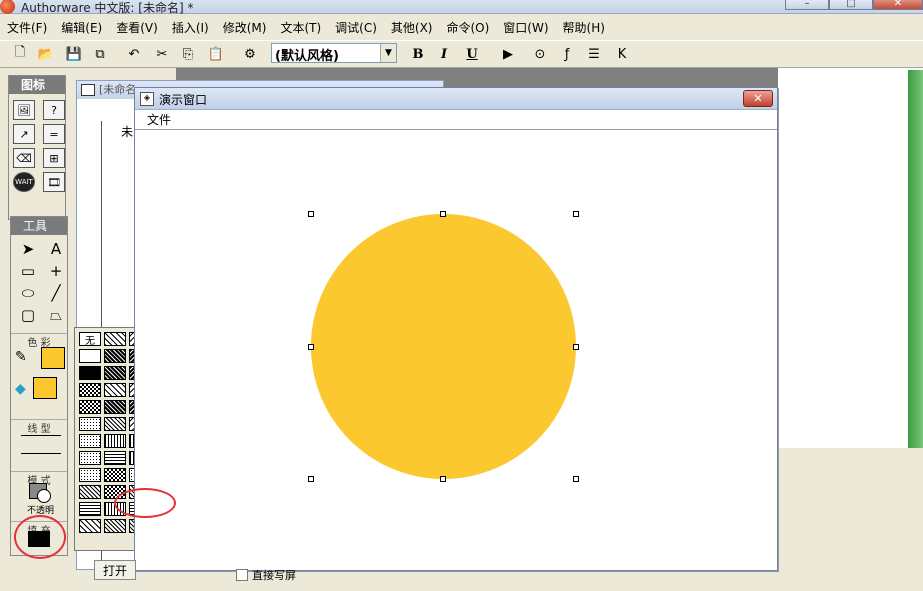 The width and height of the screenshot is (923, 591). Describe the element at coordinates (188, 54) in the screenshot. I see `copy-icon: ⎘` at that location.